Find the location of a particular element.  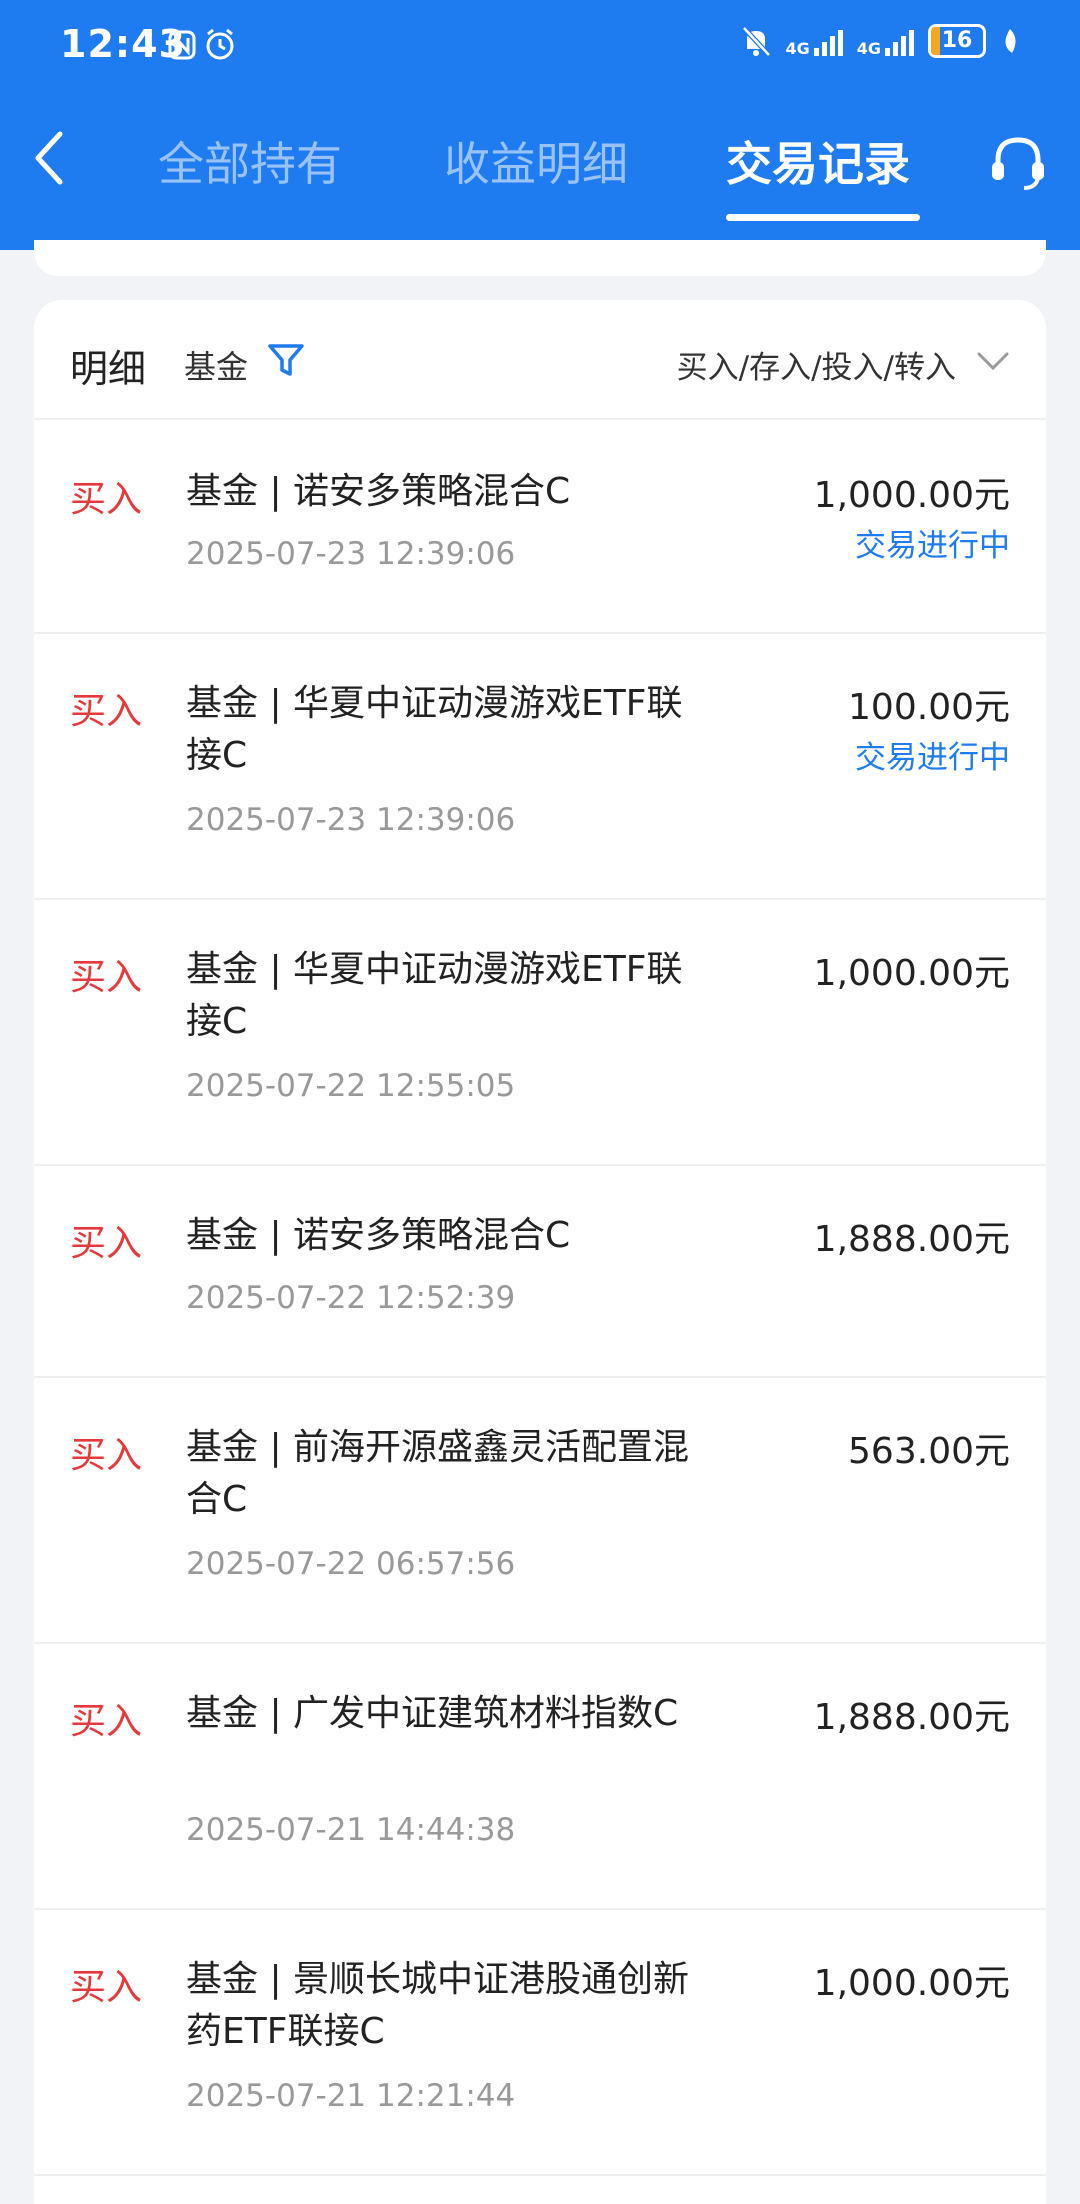

leaf-icon is located at coordinates (1010, 41).